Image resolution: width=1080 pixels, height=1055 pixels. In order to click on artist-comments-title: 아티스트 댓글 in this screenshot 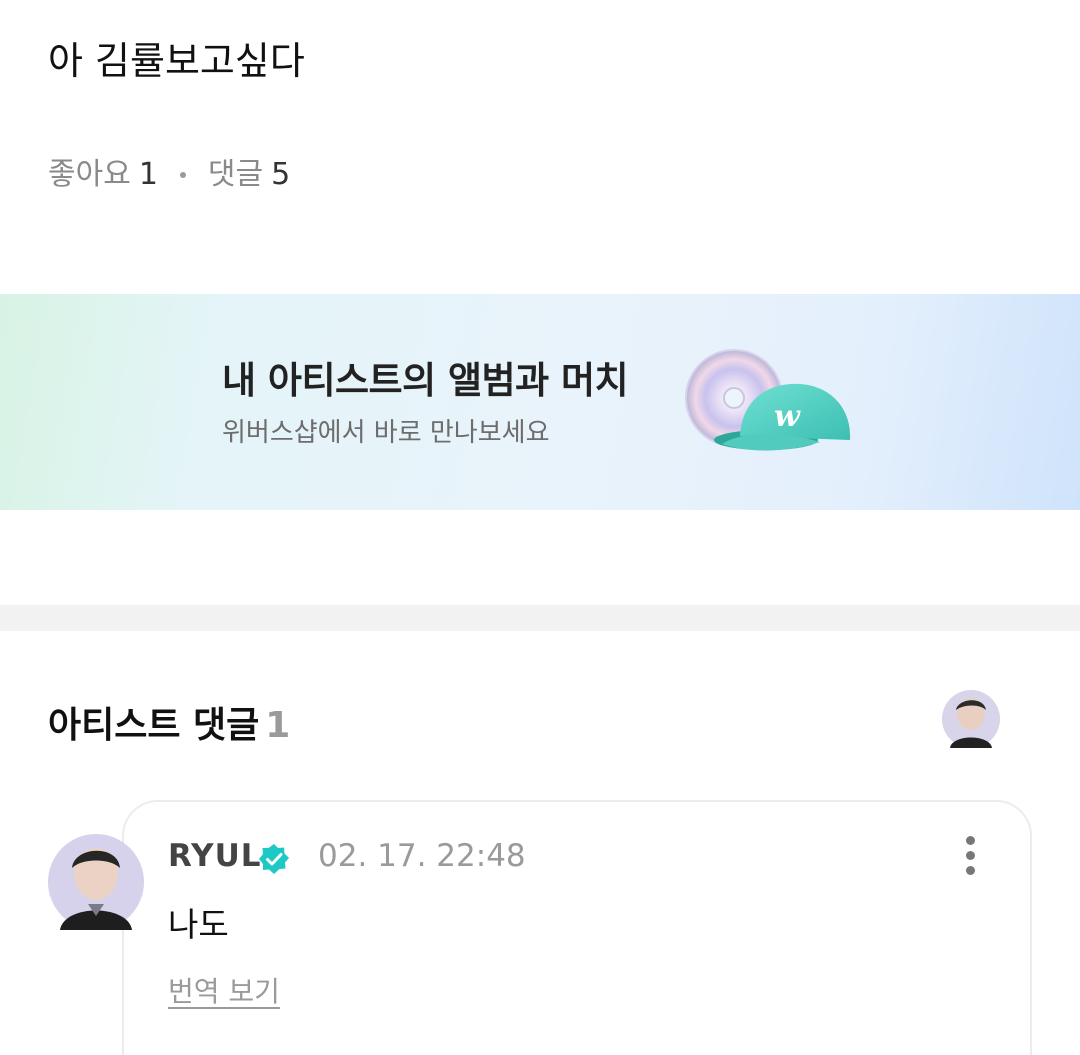, I will do `click(154, 725)`.